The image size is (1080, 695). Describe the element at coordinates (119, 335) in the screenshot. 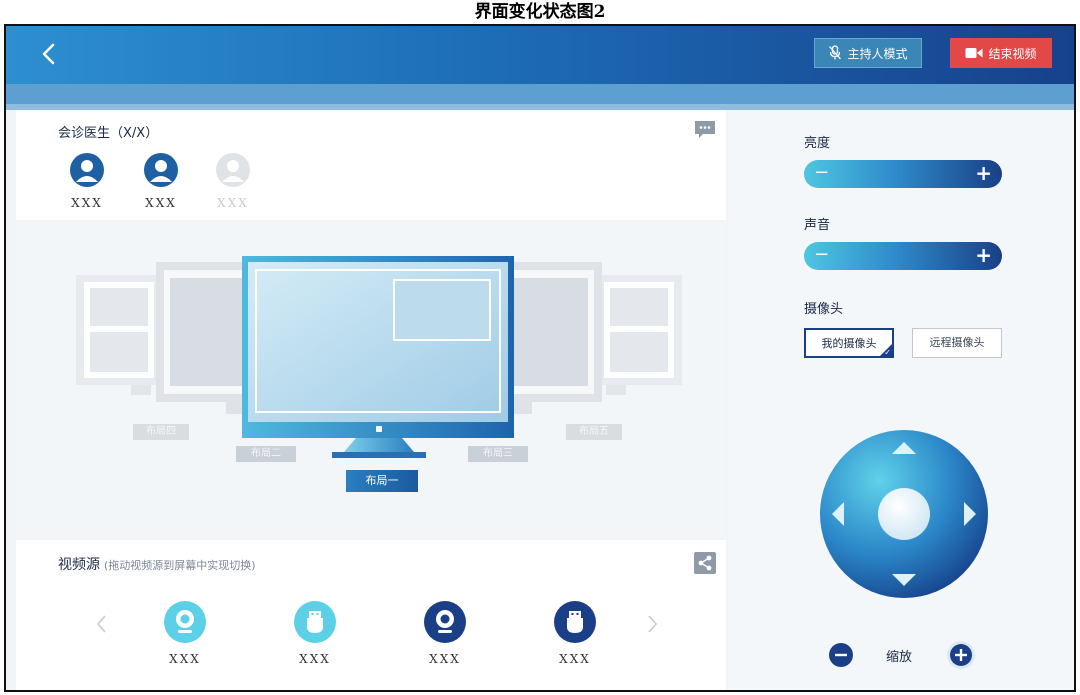

I see `layout-4-monitor` at that location.